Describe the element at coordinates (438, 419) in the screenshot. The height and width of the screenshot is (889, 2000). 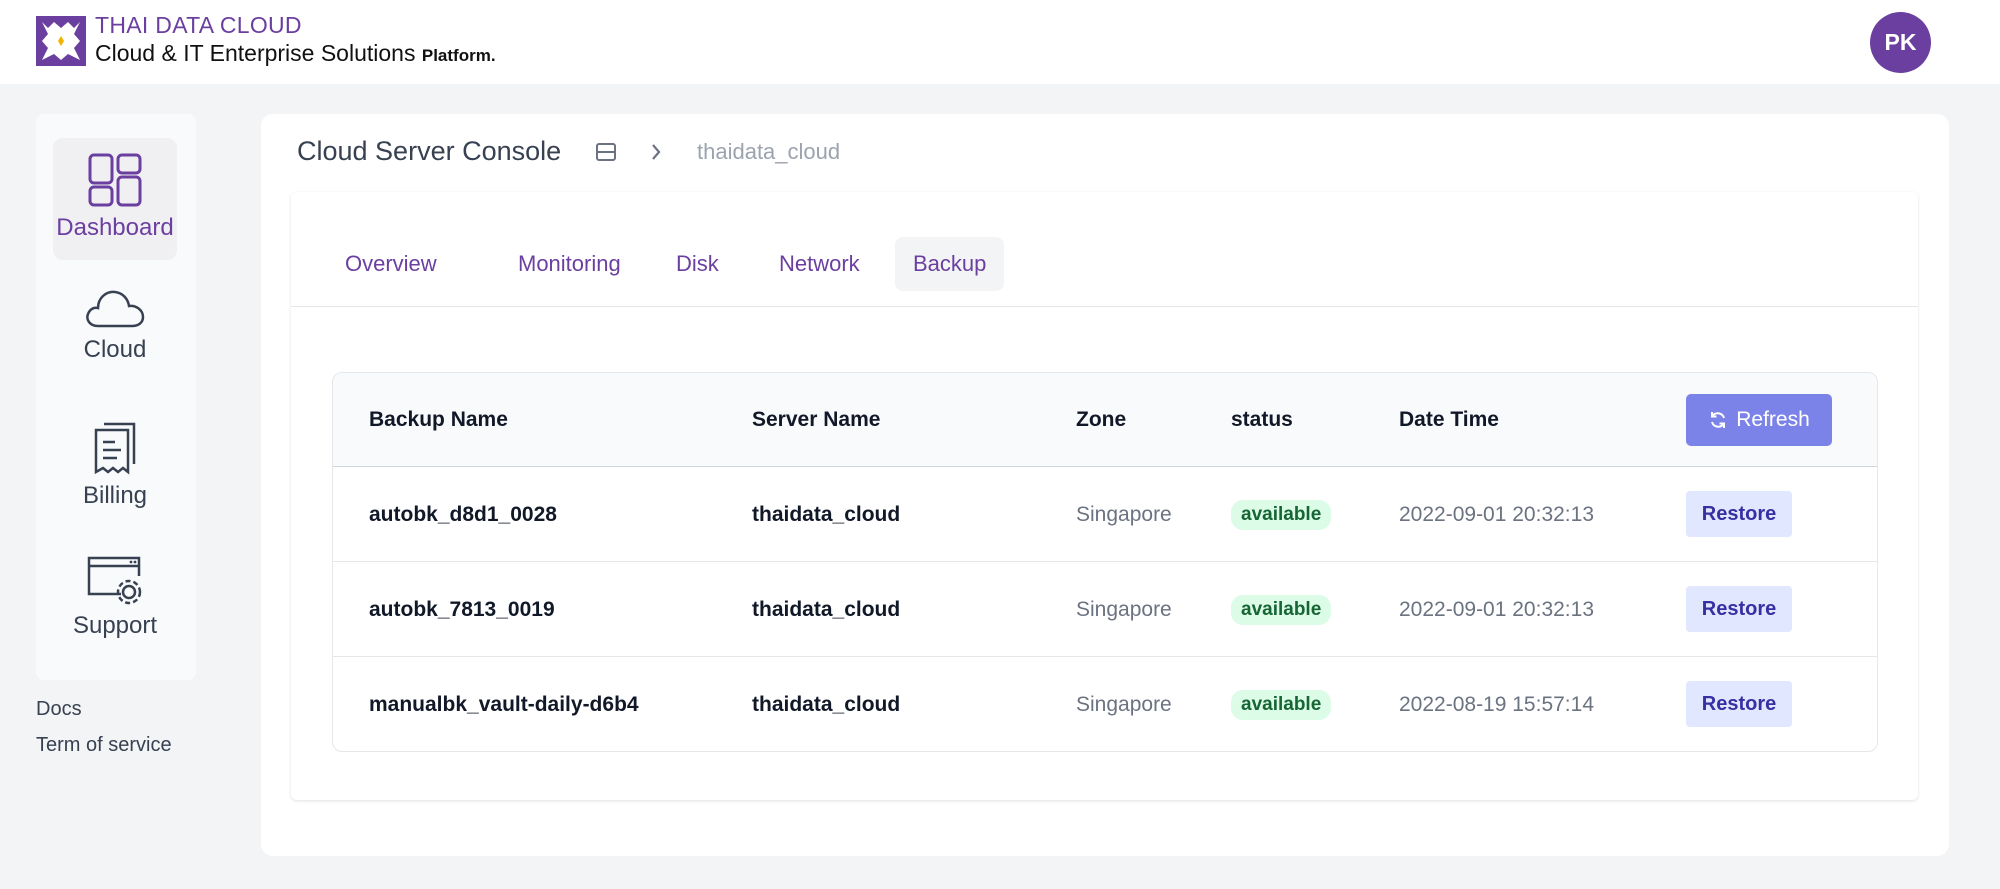
I see `column-backup-name: Backup Name` at that location.